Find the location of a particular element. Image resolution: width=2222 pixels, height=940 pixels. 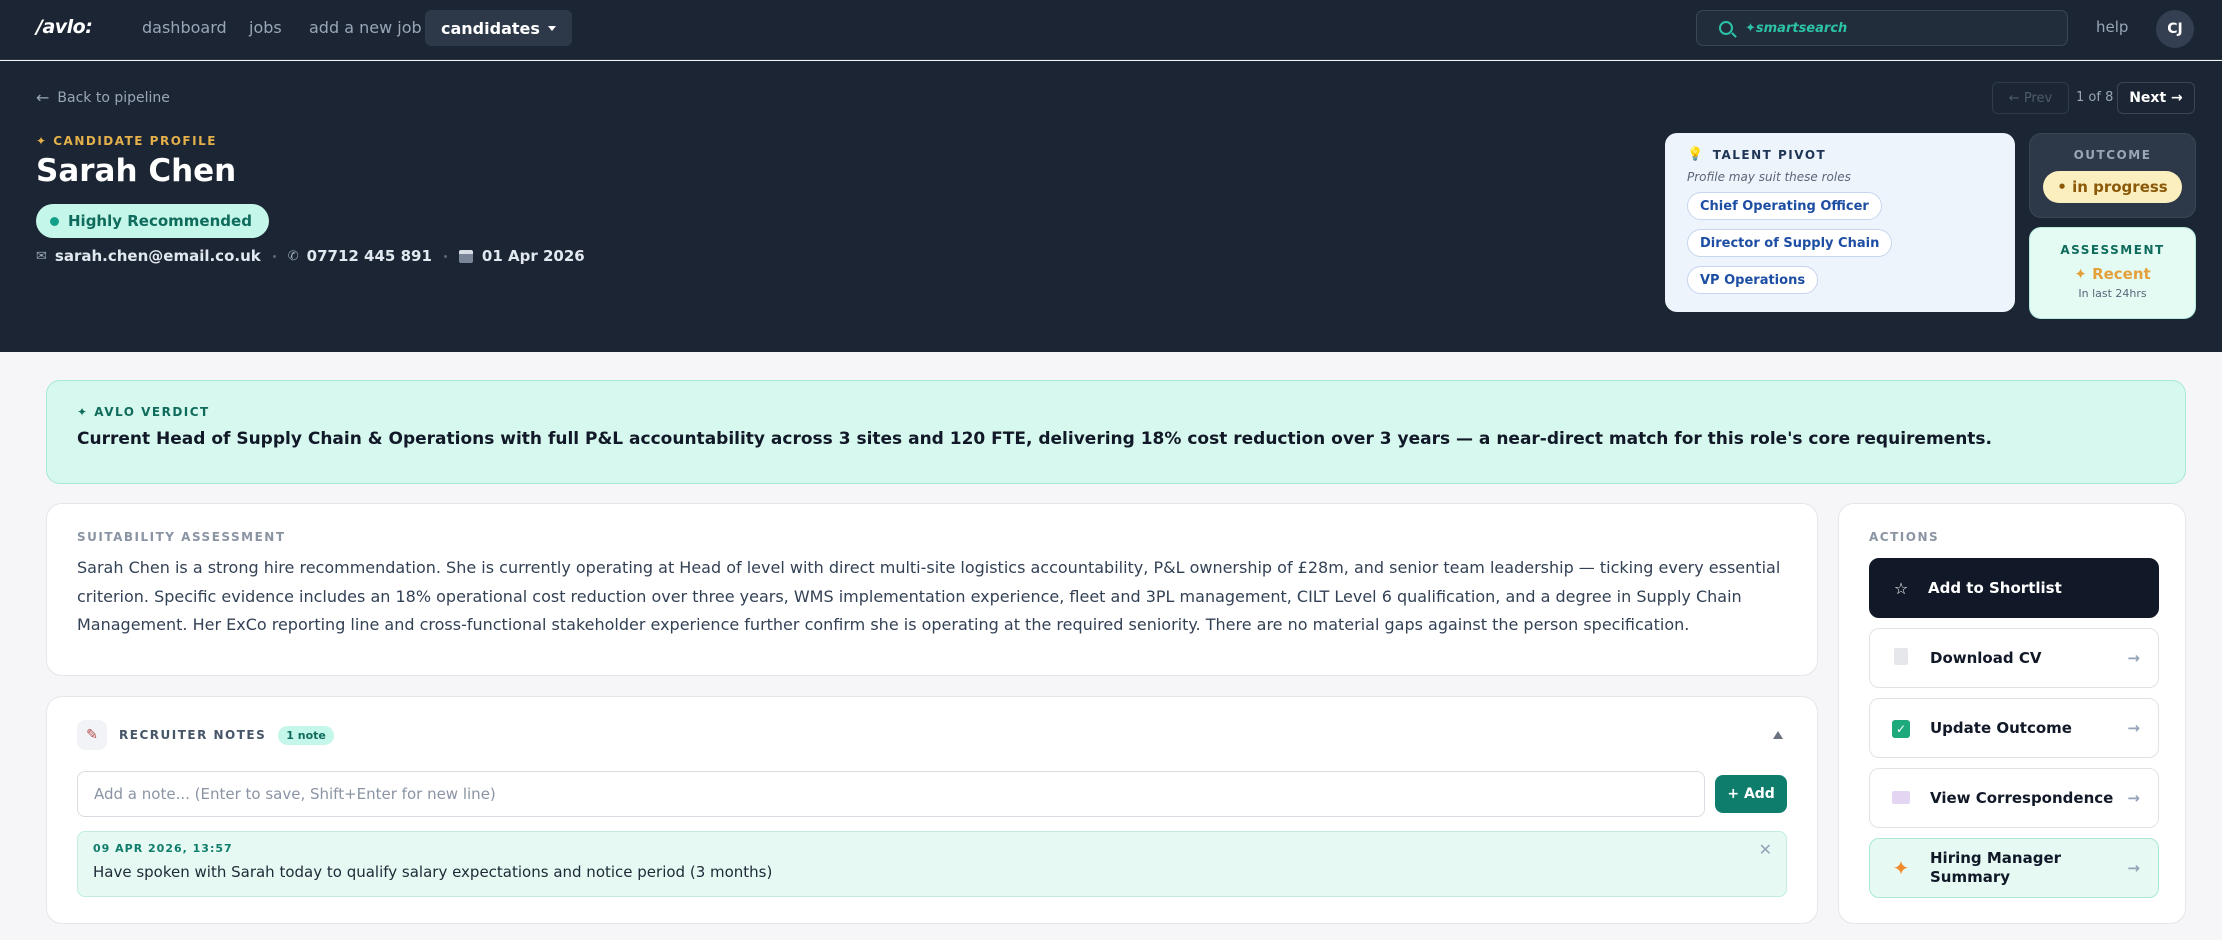

prev-button: ← Prev is located at coordinates (2030, 98).